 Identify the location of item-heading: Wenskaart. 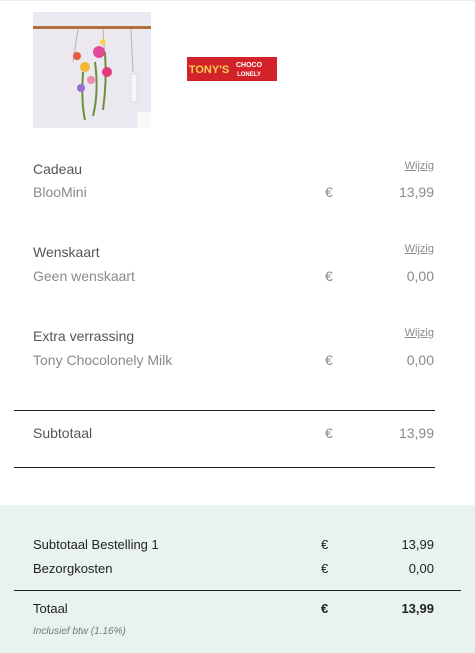
(66, 252).